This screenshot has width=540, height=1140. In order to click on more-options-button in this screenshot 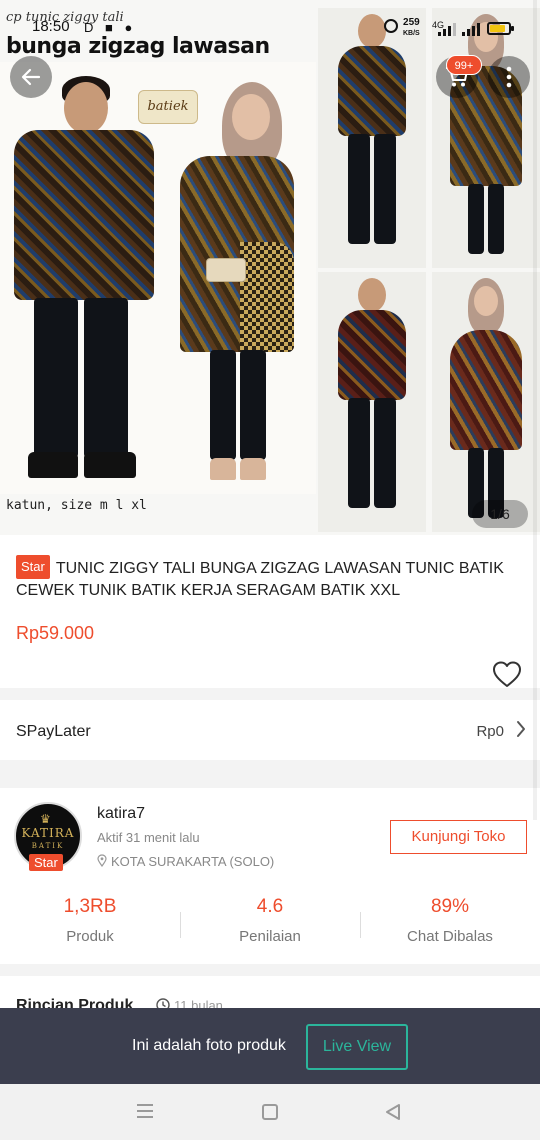, I will do `click(509, 77)`.